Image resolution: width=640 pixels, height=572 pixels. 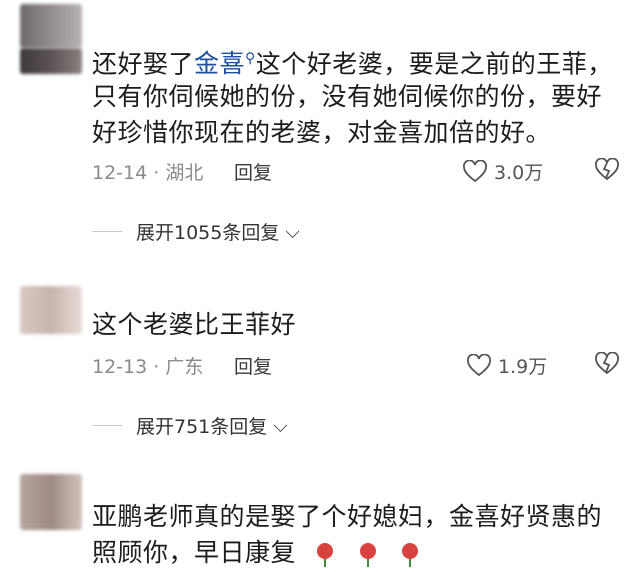 I want to click on avatar, so click(x=51, y=502).